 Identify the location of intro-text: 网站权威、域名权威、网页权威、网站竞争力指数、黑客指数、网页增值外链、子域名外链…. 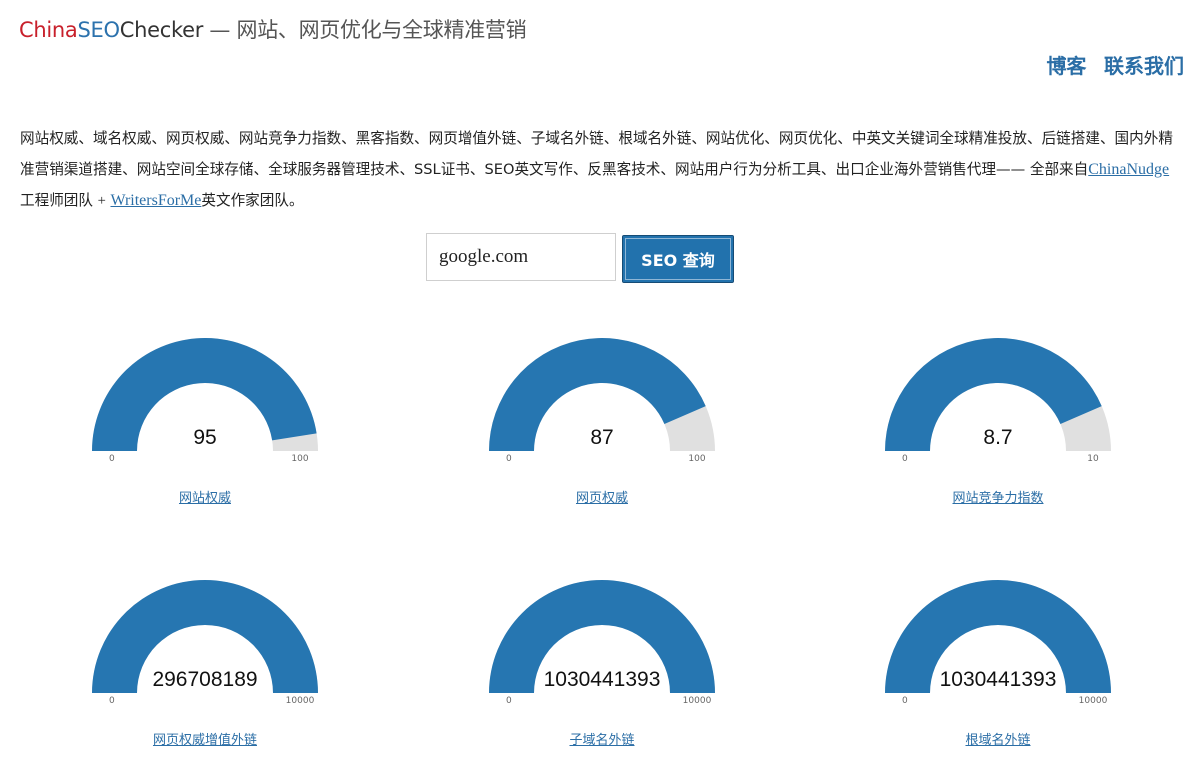
(596, 154).